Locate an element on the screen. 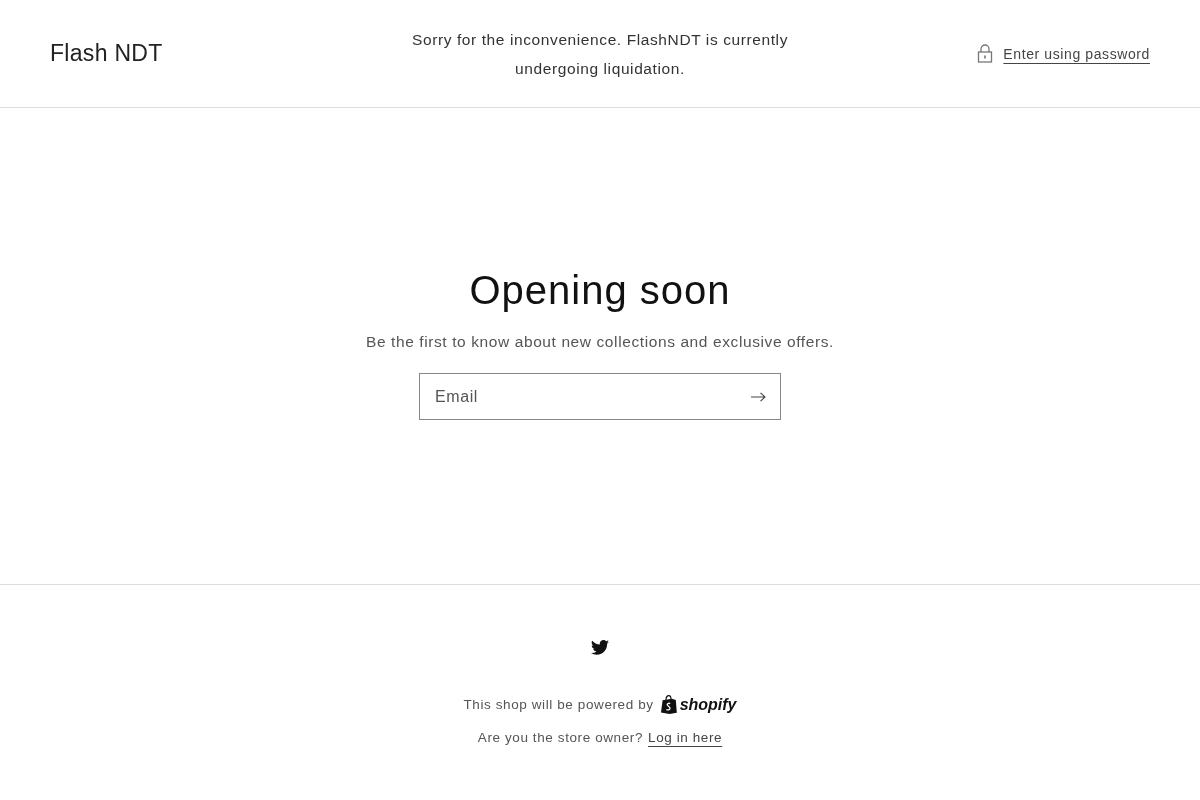 The width and height of the screenshot is (1200, 800). announcement-text: Sorry for the inconvenience. FlashNDT is currently undergoing liquidation. is located at coordinates (600, 54).